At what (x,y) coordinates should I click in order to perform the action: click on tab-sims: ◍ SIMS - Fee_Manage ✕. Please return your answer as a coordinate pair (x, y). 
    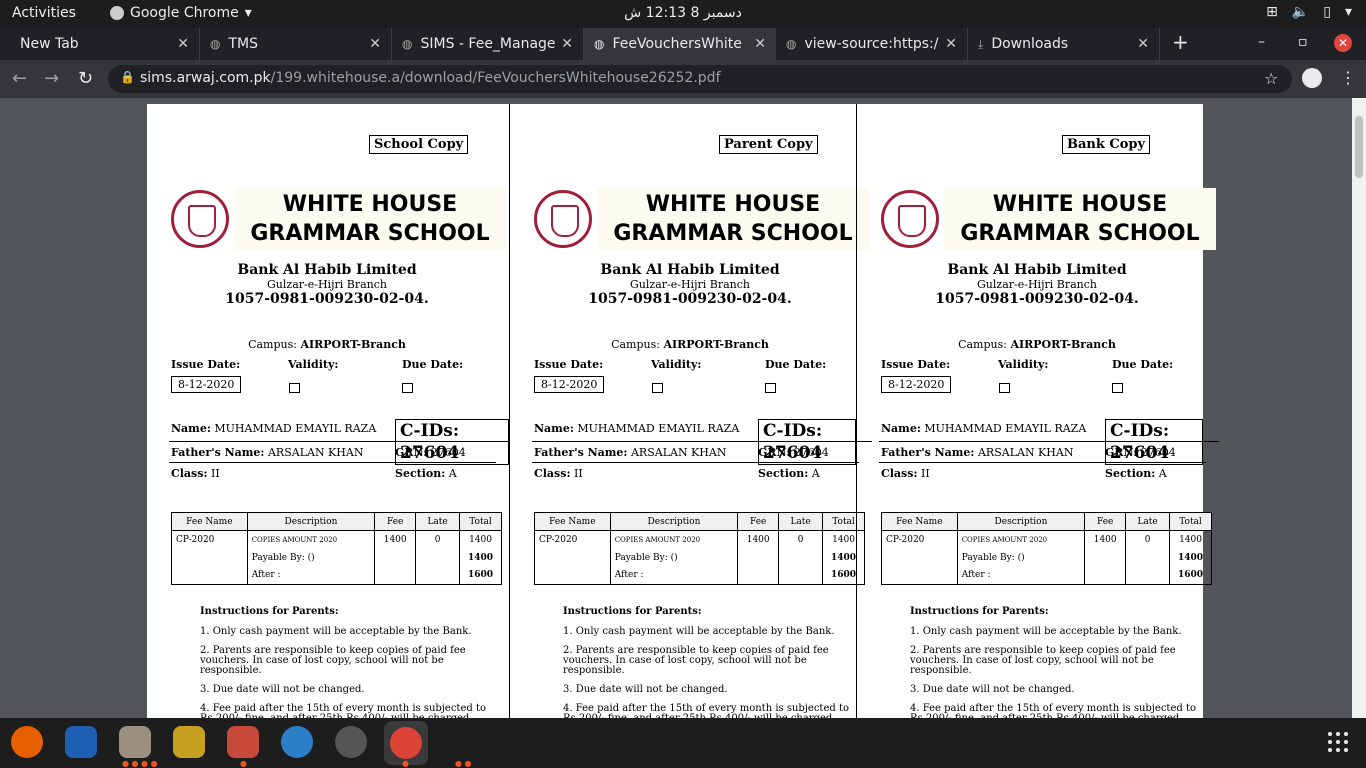
    Looking at the image, I should click on (488, 44).